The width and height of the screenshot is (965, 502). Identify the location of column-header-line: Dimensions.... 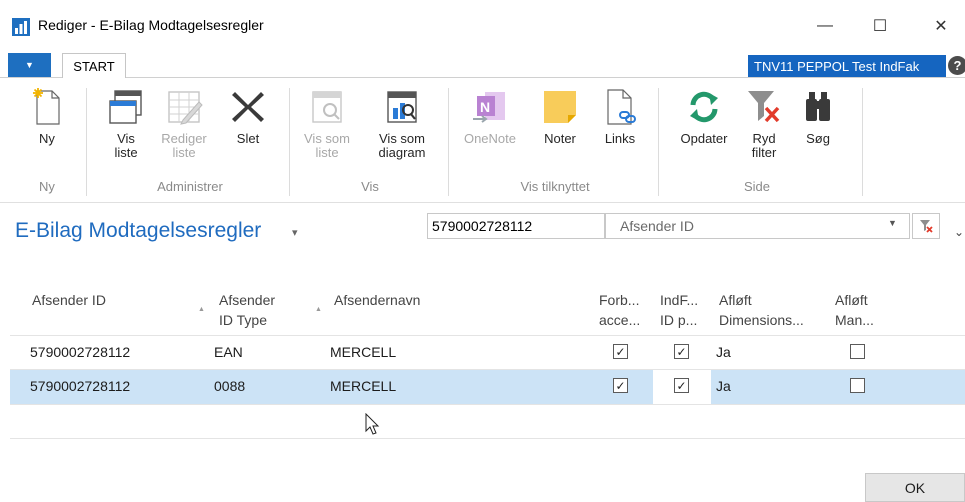
(761, 320).